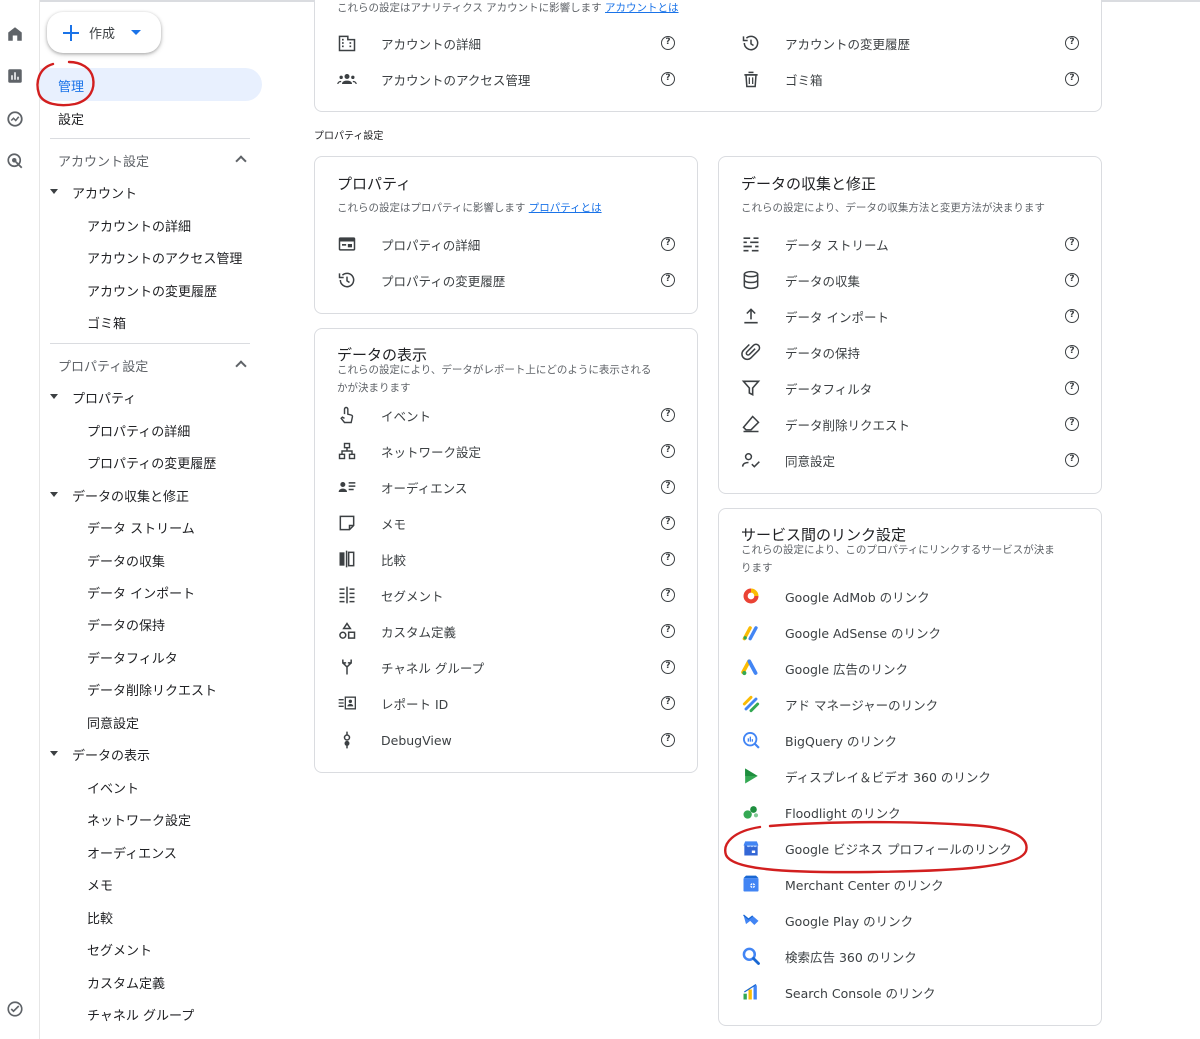  I want to click on floodlight-link-row: Floodlight のリンク, so click(821, 812).